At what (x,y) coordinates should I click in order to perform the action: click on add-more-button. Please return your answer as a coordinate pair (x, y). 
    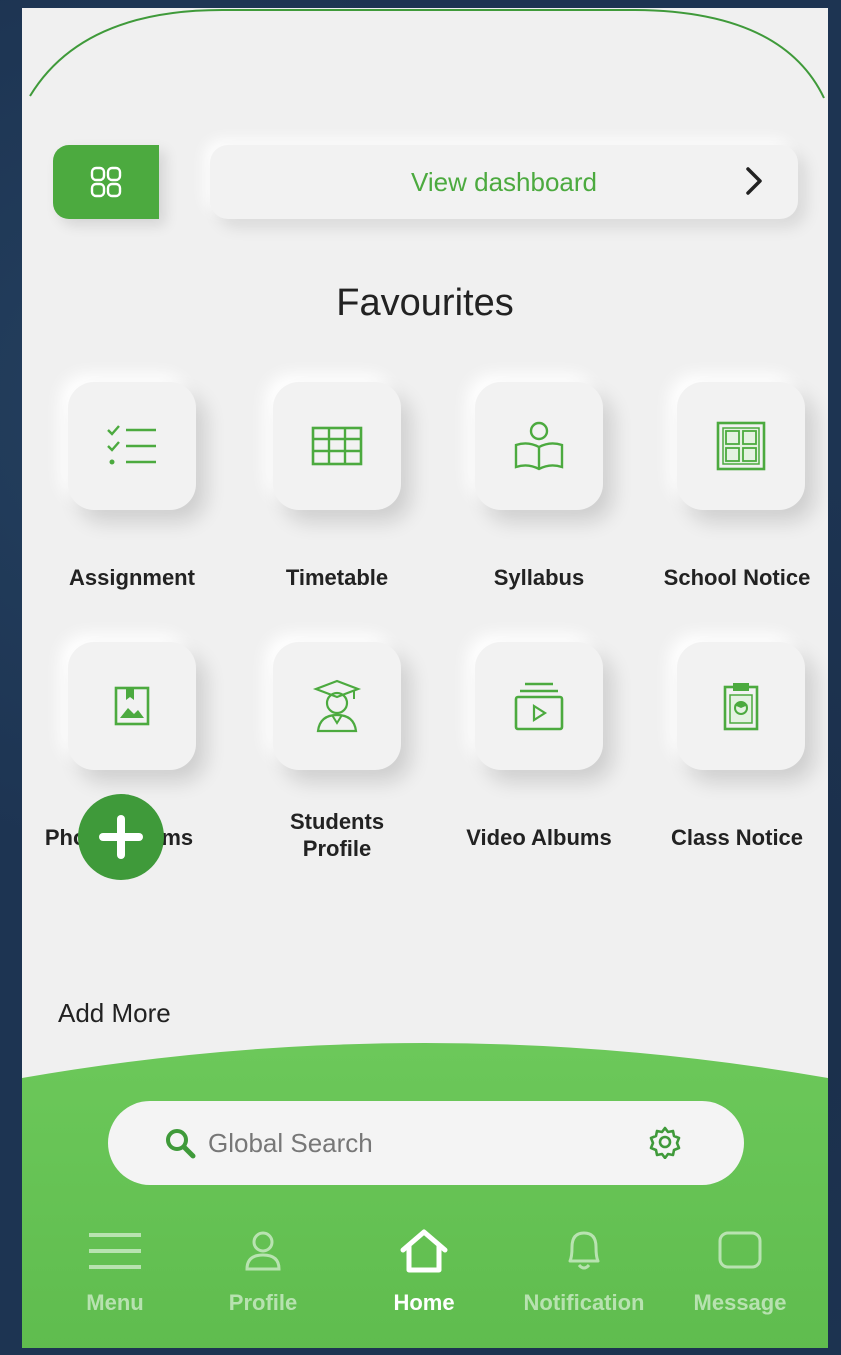
    Looking at the image, I should click on (121, 837).